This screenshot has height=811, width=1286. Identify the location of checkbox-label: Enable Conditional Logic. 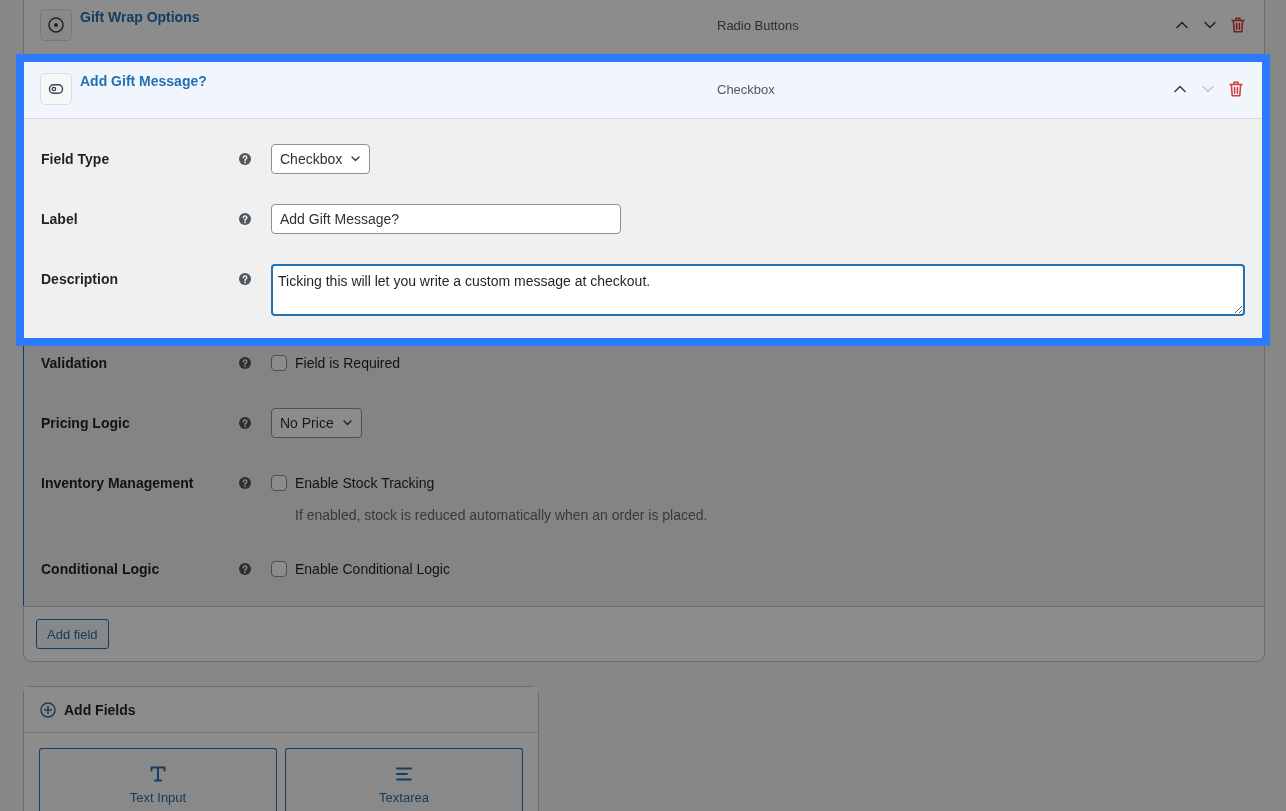
(372, 569).